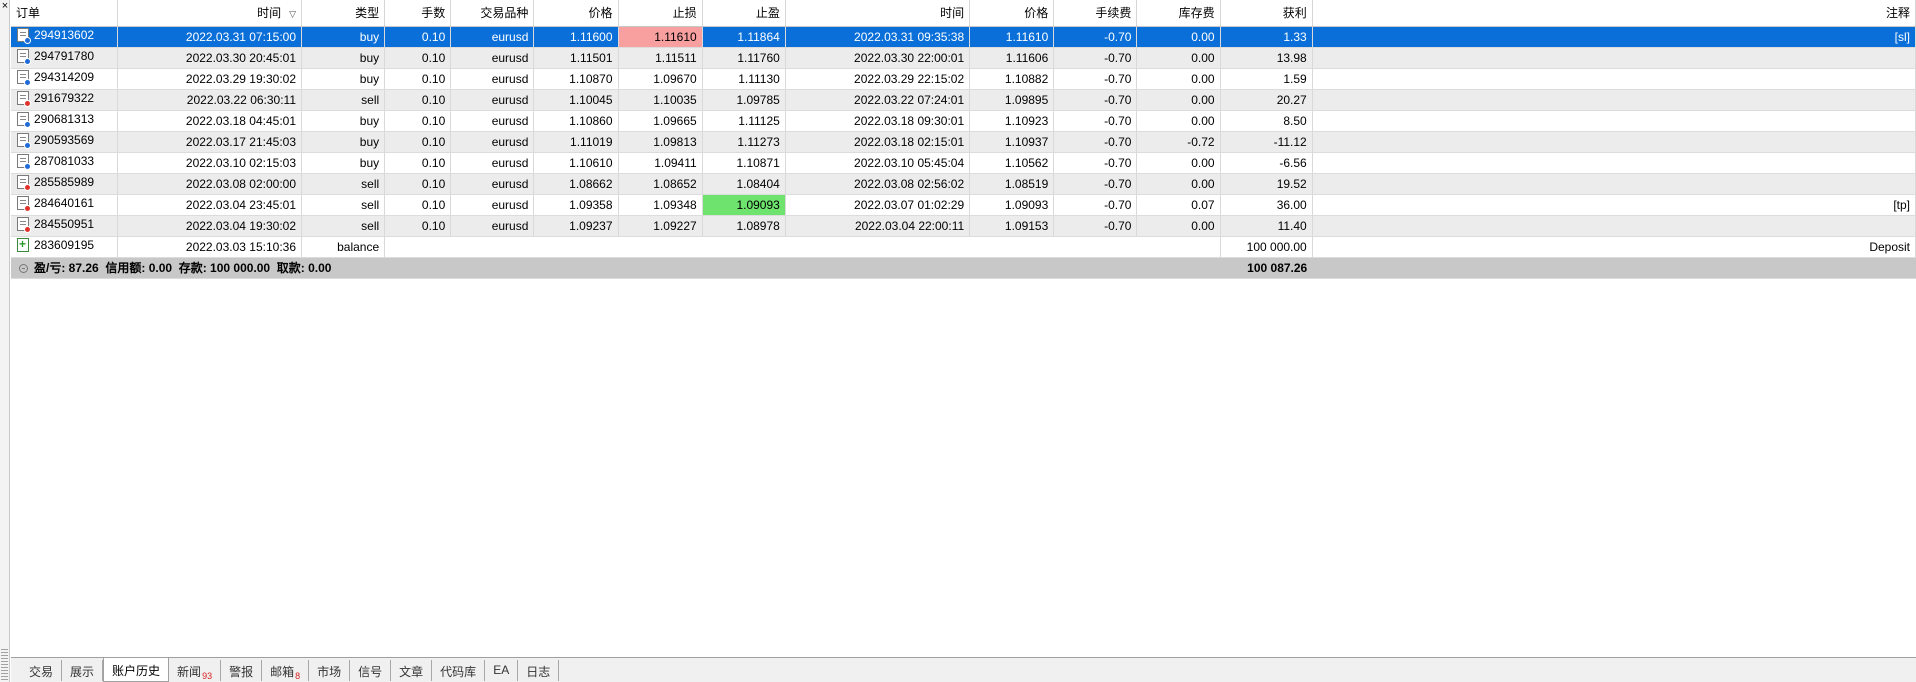 Image resolution: width=1916 pixels, height=682 pixels. Describe the element at coordinates (1012, 13) in the screenshot. I see `col-close-price: 价格` at that location.